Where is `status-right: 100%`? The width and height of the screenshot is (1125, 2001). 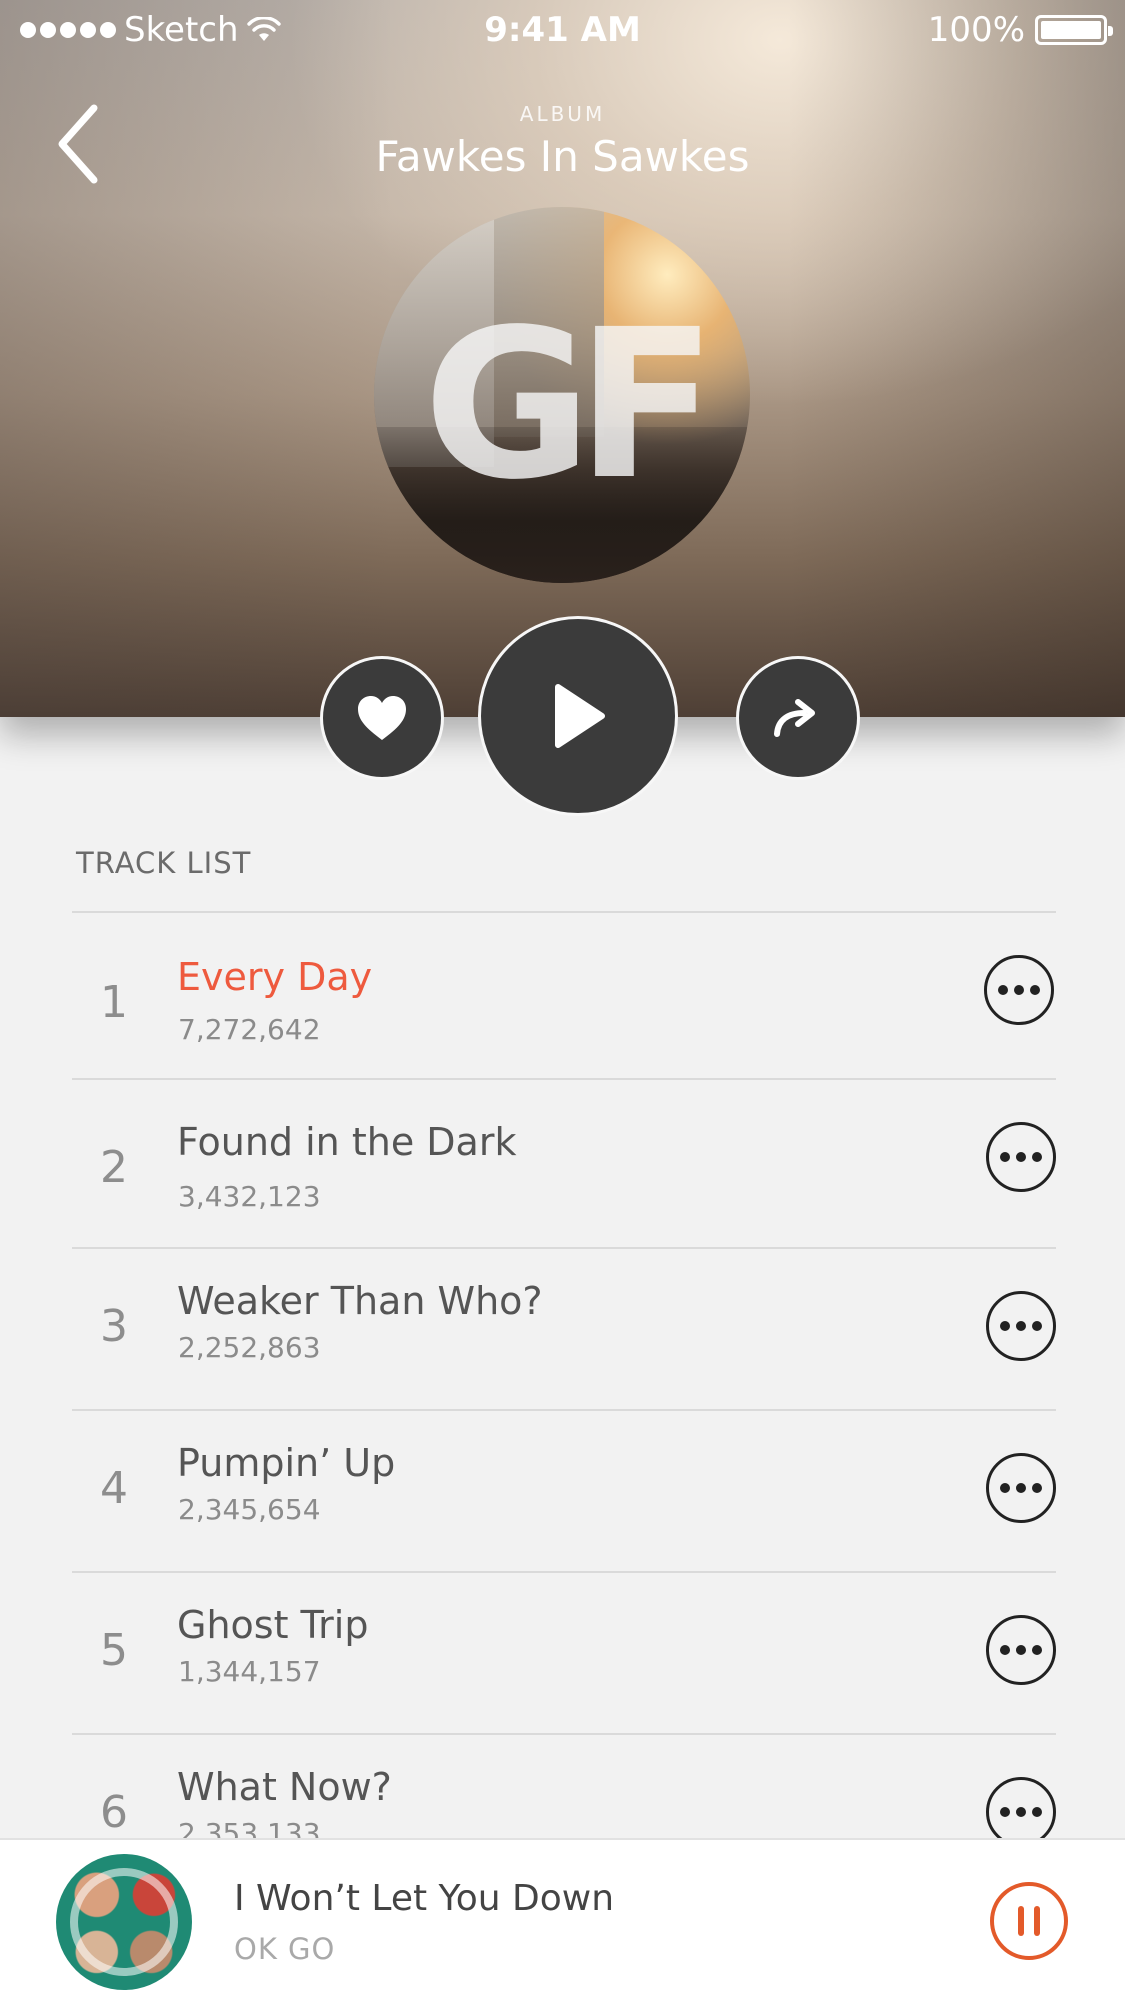 status-right: 100% is located at coordinates (1020, 30).